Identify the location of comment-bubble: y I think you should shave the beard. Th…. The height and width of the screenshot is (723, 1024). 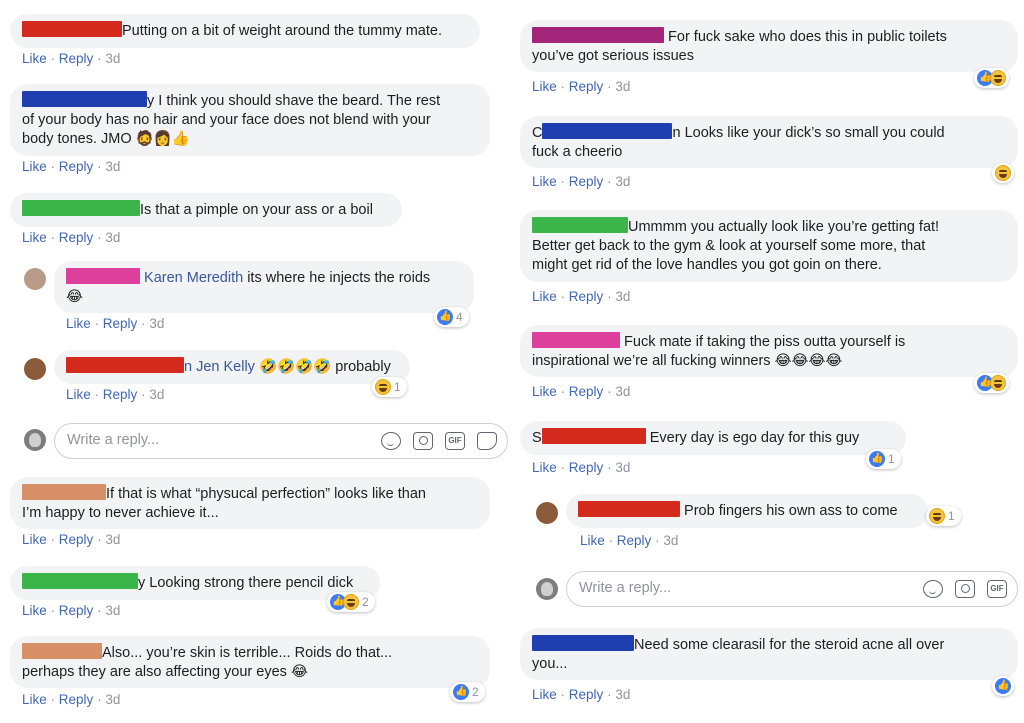
(250, 120).